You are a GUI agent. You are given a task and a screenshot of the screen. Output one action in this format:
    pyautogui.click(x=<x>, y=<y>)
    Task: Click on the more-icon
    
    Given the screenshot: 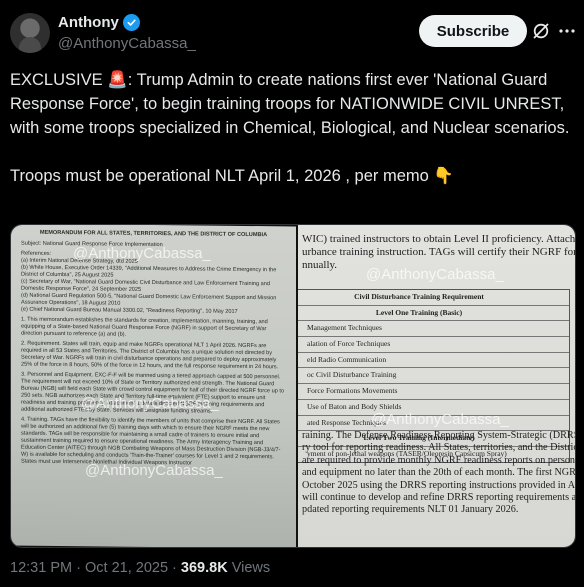 What is the action you would take?
    pyautogui.click(x=567, y=31)
    